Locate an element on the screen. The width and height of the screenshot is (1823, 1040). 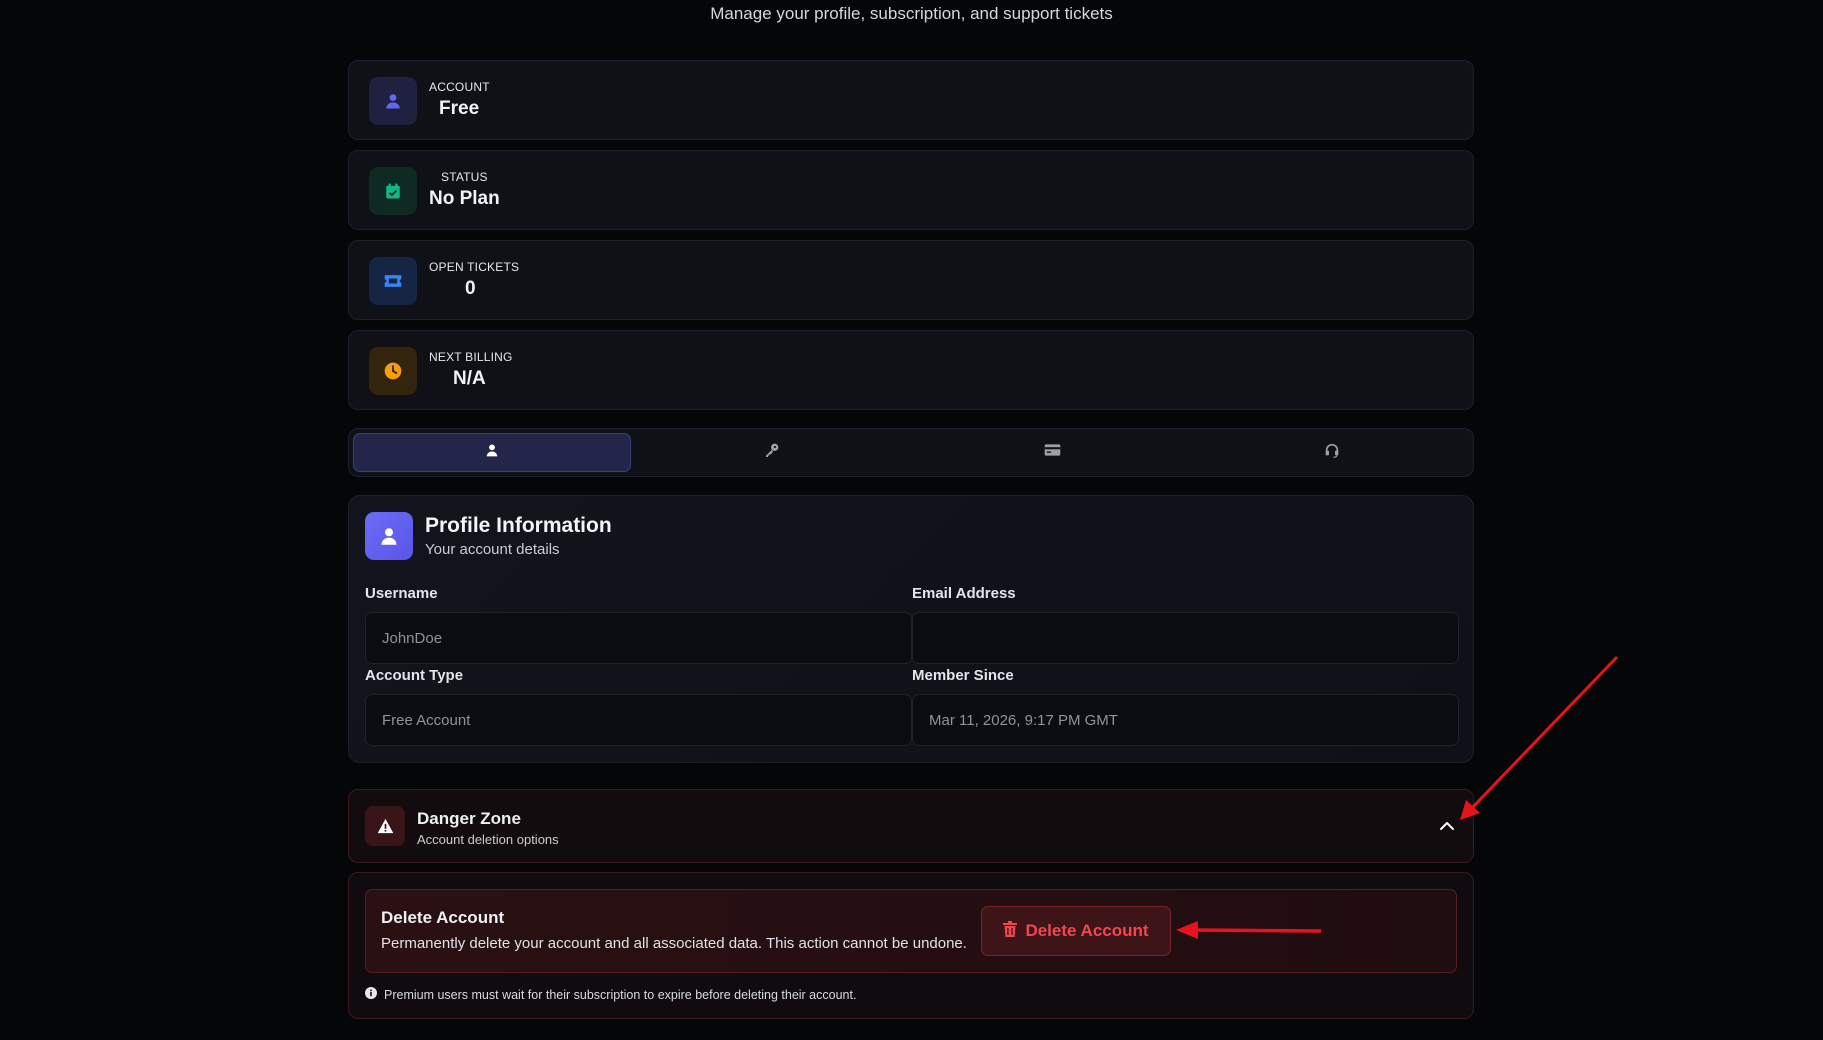
stat-value: N/A is located at coordinates (469, 378).